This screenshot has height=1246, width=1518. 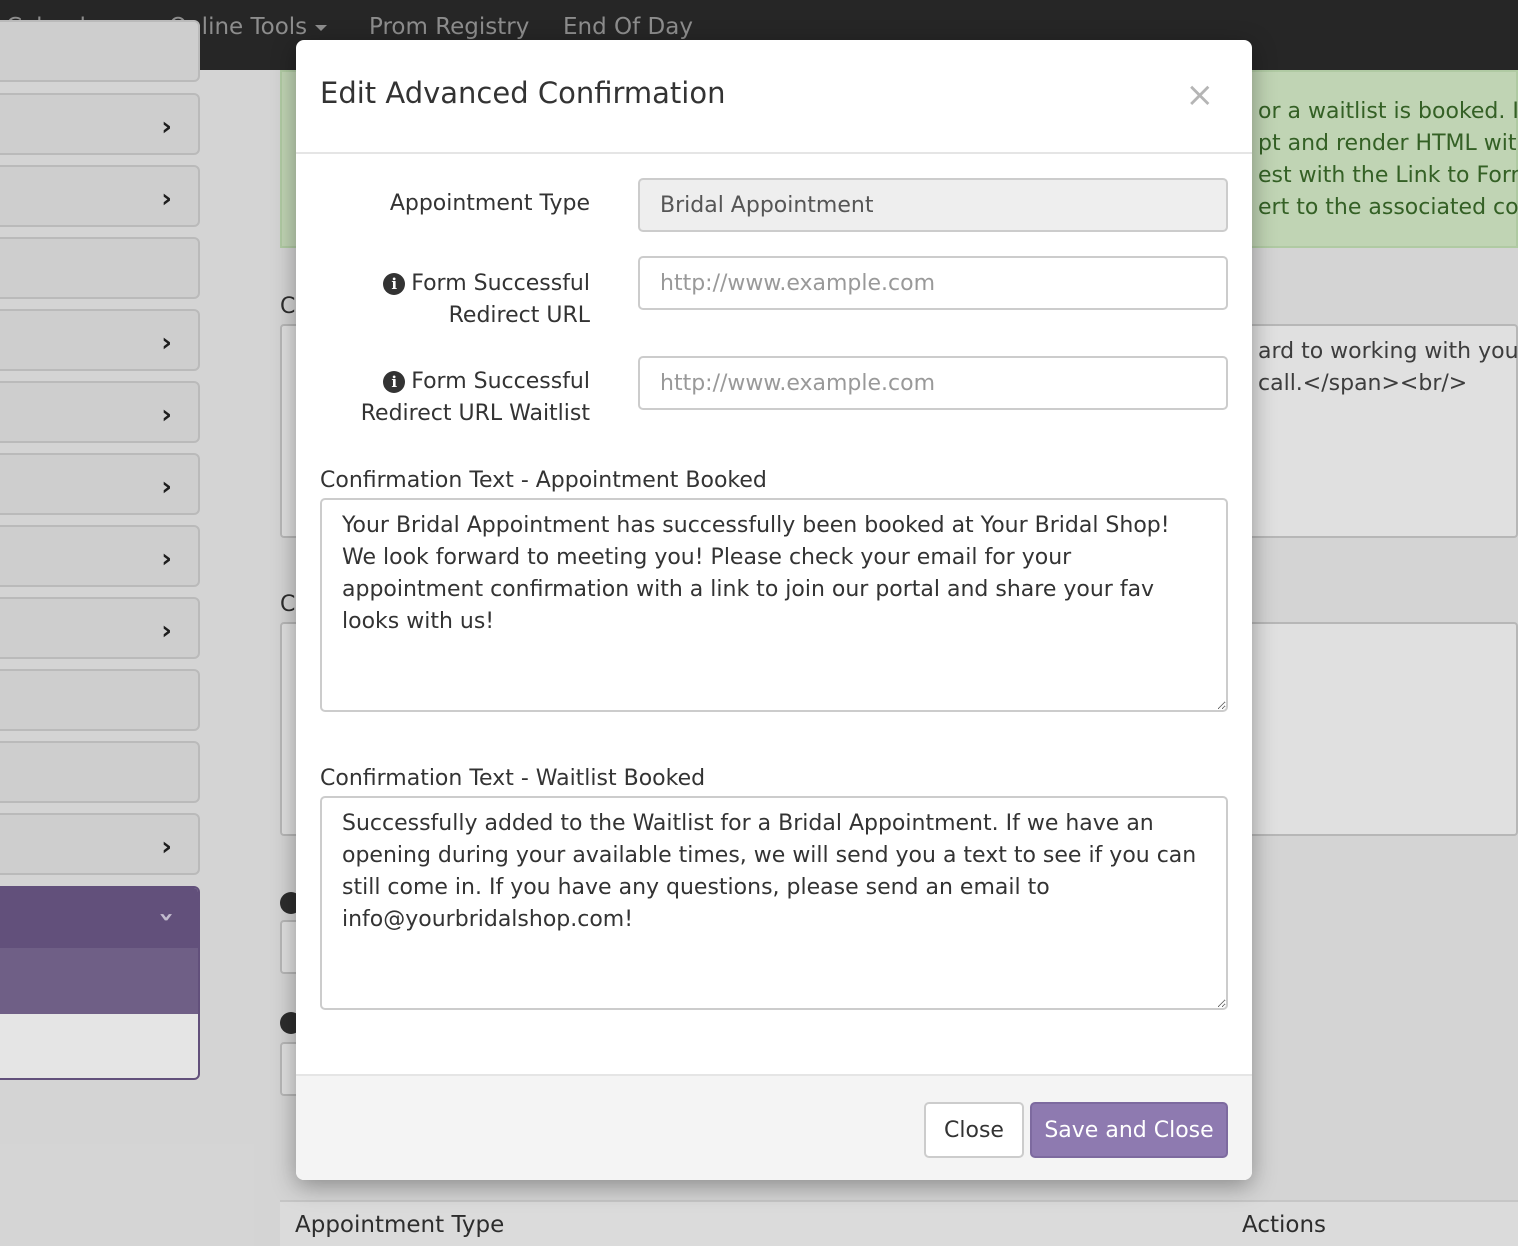 What do you see at coordinates (933, 205) in the screenshot?
I see `appointment-type-field` at bounding box center [933, 205].